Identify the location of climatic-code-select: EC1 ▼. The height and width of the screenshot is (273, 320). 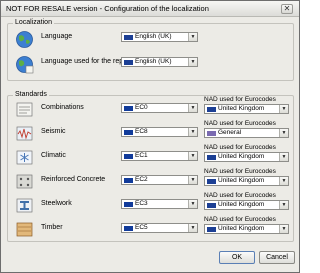
(159, 156).